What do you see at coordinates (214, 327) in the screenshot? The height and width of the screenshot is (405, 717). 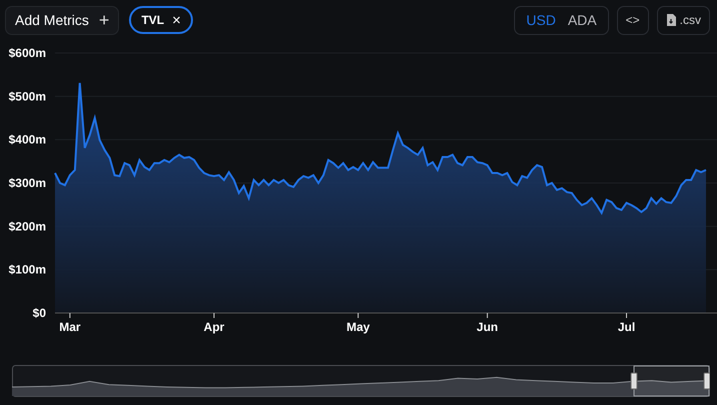 I see `x-axis-label: Apr` at bounding box center [214, 327].